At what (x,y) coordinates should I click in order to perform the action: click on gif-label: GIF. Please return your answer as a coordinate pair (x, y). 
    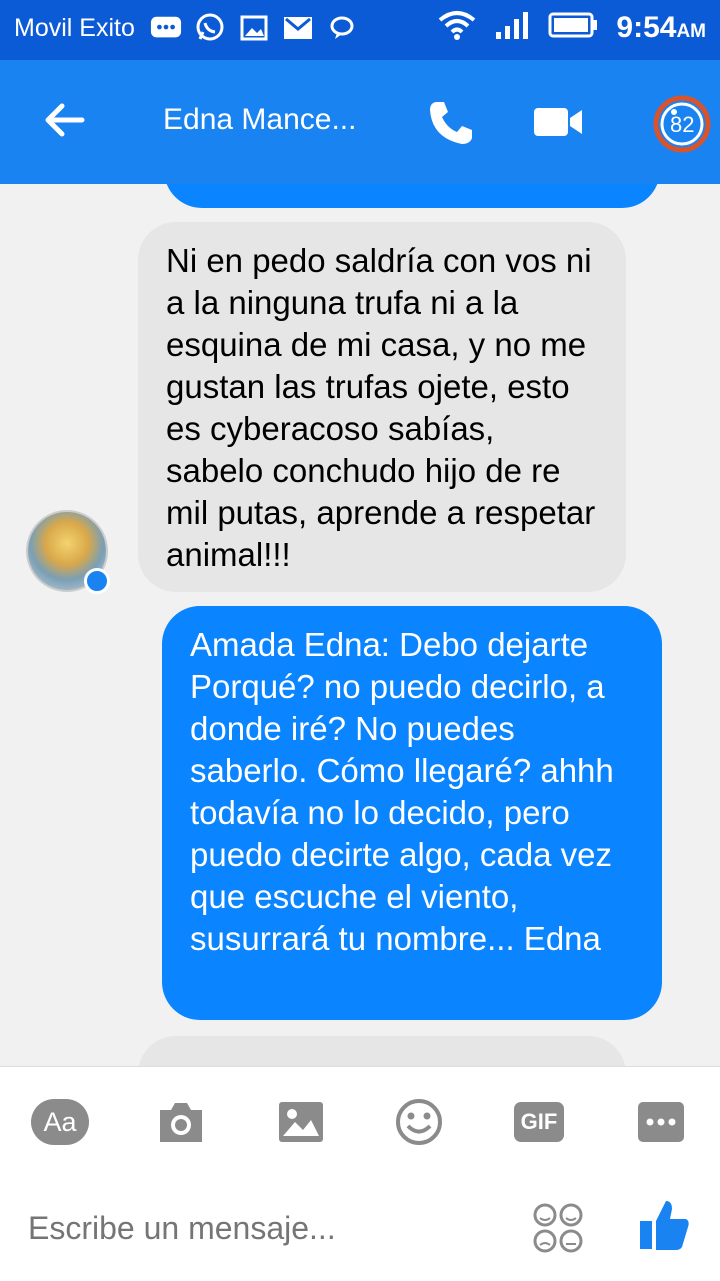
    Looking at the image, I should click on (539, 1121).